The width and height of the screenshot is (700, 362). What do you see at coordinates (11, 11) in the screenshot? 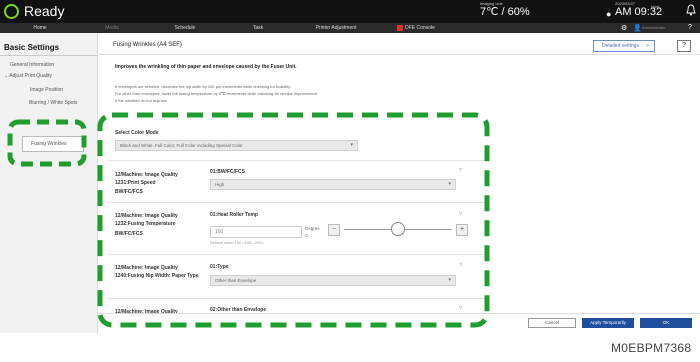
I see `status-indicator-icon` at bounding box center [11, 11].